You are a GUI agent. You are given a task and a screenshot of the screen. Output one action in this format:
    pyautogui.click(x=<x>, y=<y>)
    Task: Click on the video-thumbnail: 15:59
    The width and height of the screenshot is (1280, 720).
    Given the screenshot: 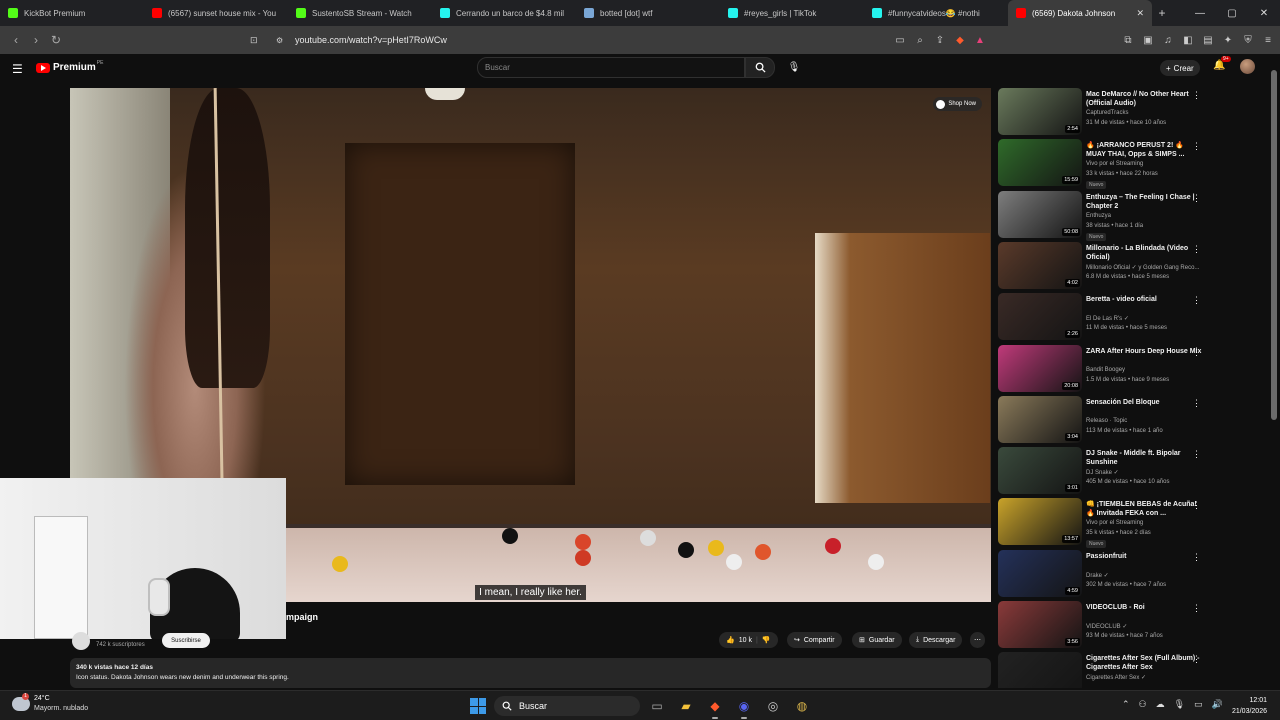 What is the action you would take?
    pyautogui.click(x=1040, y=162)
    